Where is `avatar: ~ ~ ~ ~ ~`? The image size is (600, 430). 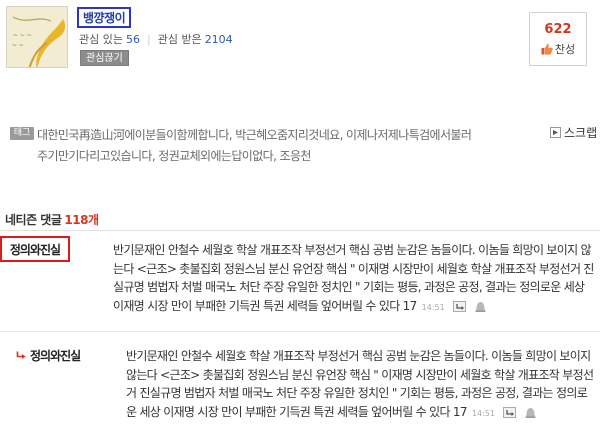
avatar: ~ ~ ~ ~ ~ is located at coordinates (37, 37).